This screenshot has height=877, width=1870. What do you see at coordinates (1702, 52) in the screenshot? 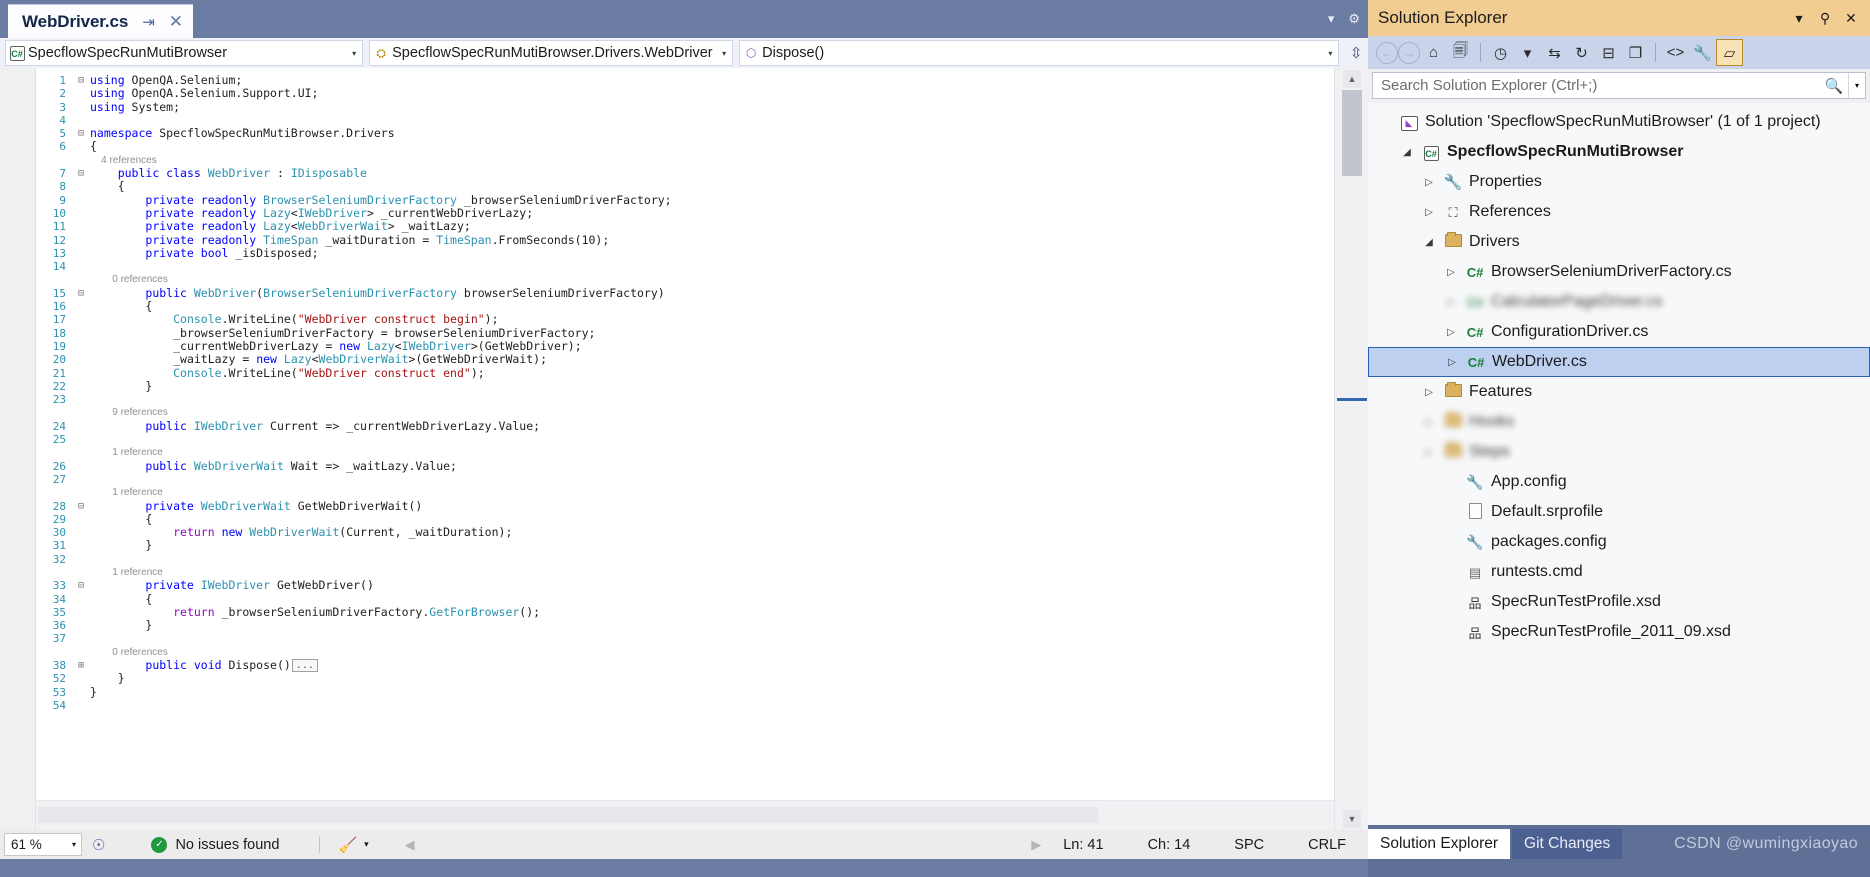
I see `properties-icon: 🔧` at bounding box center [1702, 52].